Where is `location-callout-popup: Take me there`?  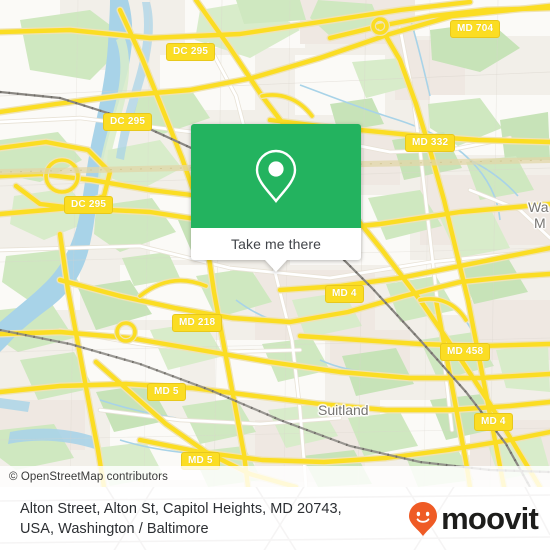 location-callout-popup: Take me there is located at coordinates (276, 198).